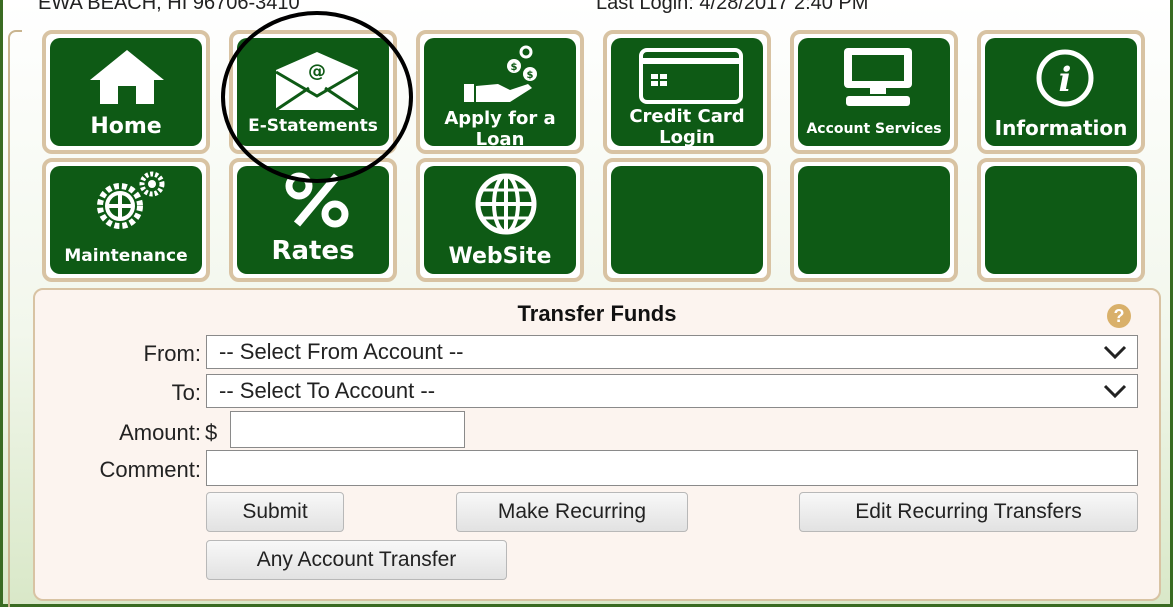 The image size is (1173, 607). I want to click on empty-tile-2-face, so click(874, 220).